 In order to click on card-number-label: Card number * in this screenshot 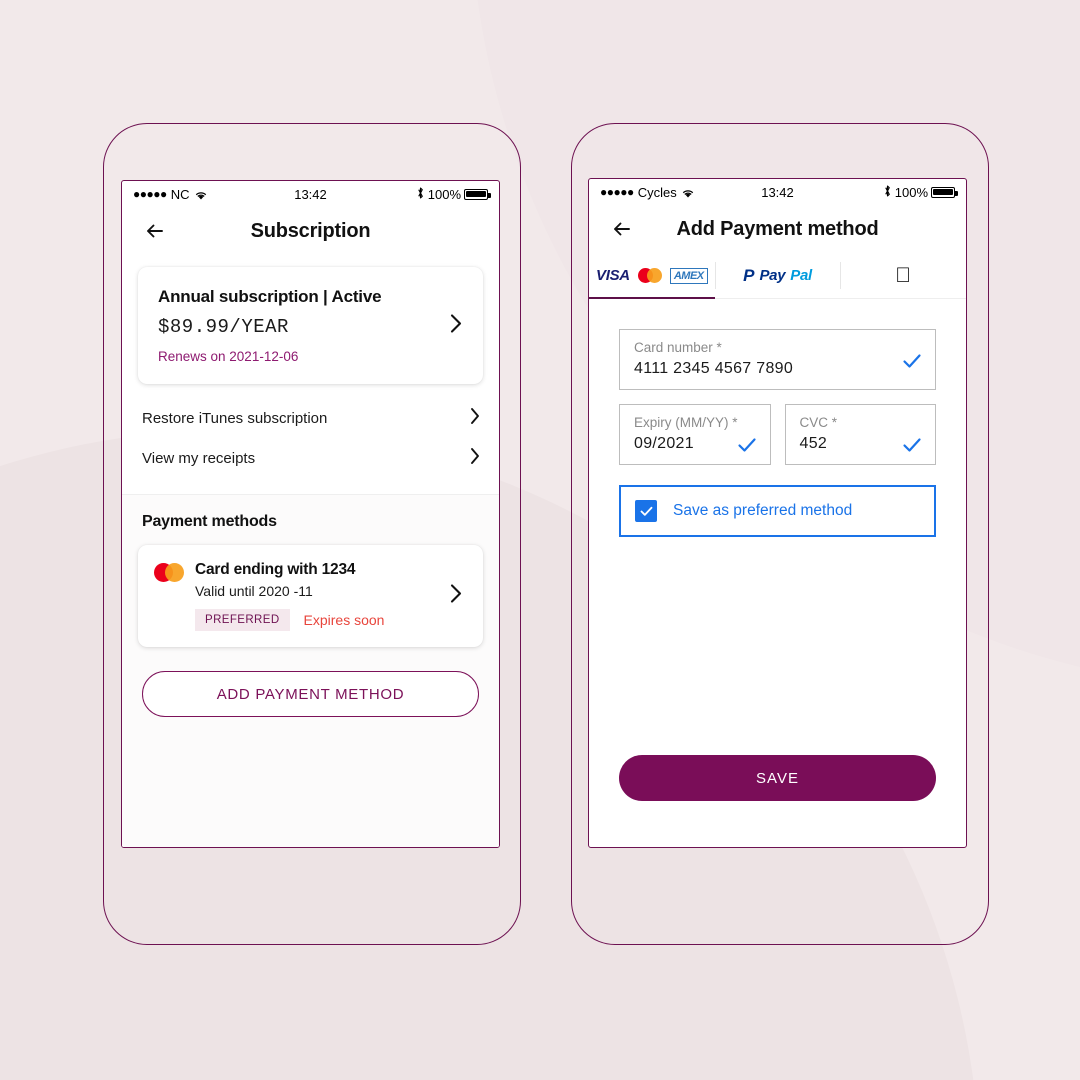, I will do `click(678, 347)`.